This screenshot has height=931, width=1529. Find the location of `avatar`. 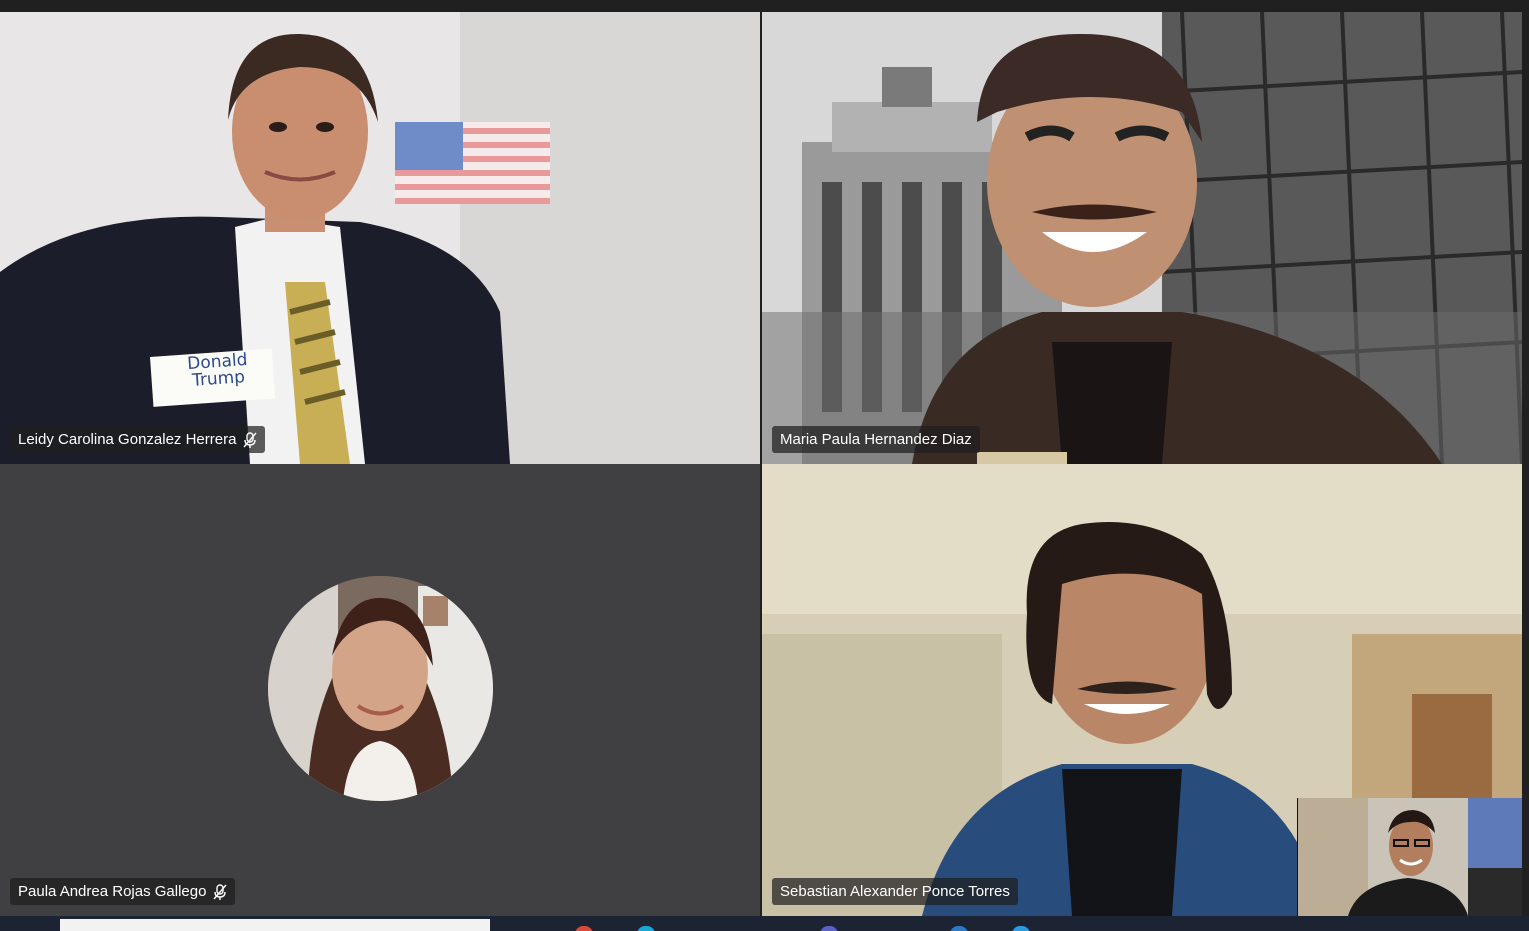

avatar is located at coordinates (380, 688).